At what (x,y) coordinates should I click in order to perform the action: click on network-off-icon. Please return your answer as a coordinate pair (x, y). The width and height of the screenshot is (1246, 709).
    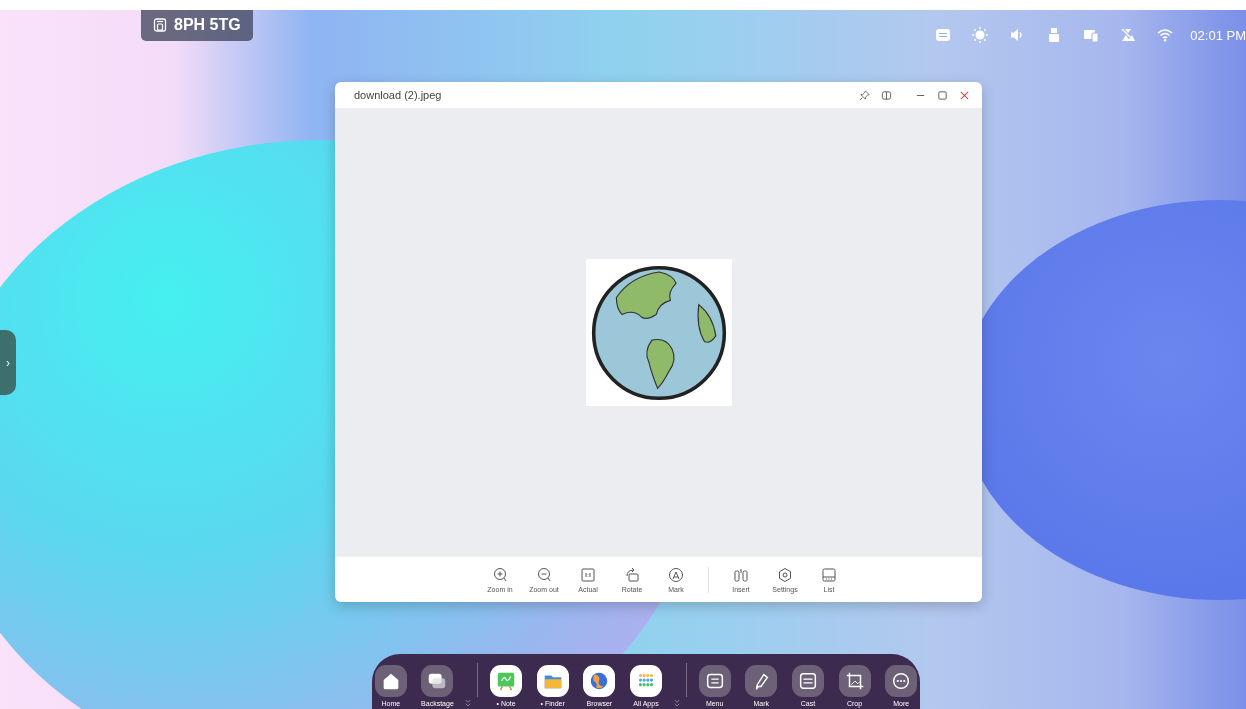
    Looking at the image, I should click on (1128, 35).